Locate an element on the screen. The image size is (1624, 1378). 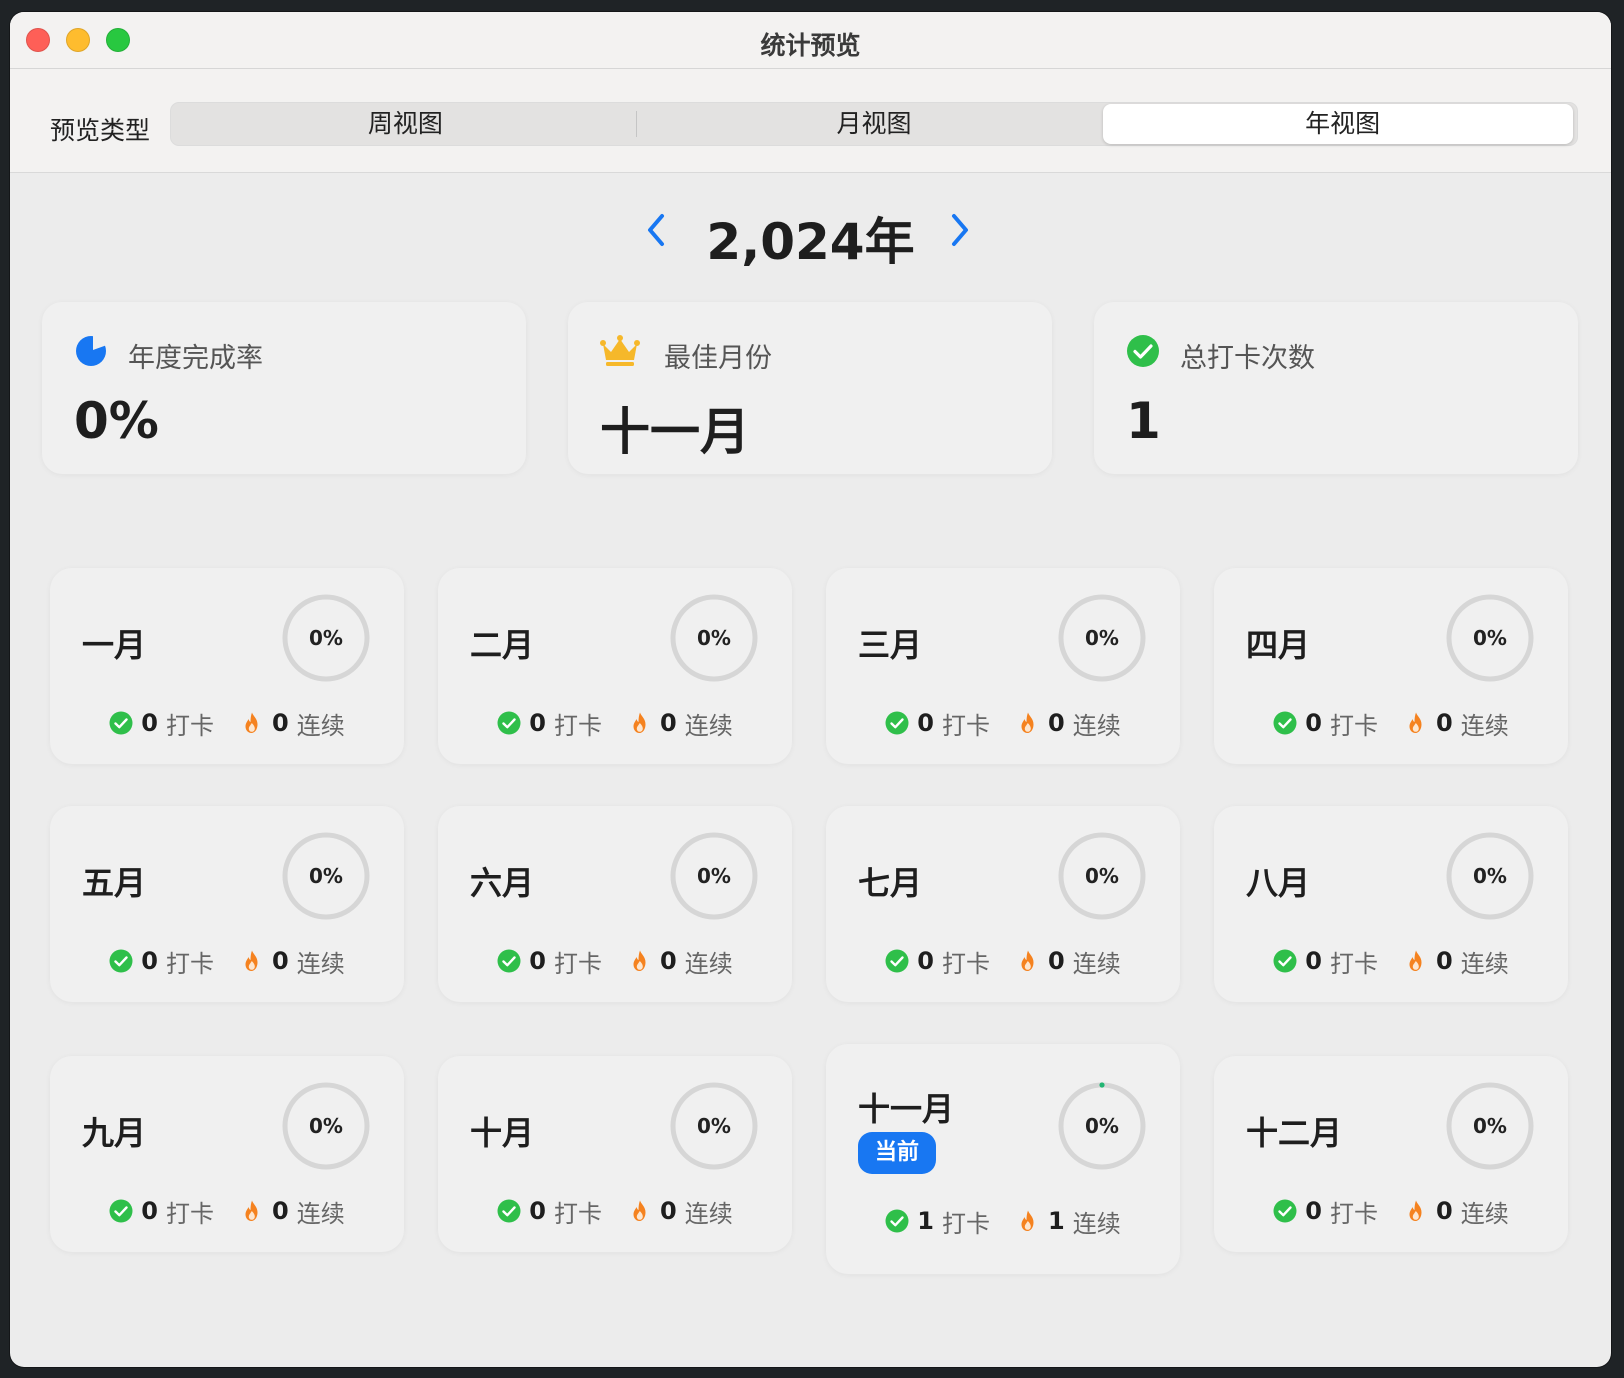
next-year-button is located at coordinates (959, 230).